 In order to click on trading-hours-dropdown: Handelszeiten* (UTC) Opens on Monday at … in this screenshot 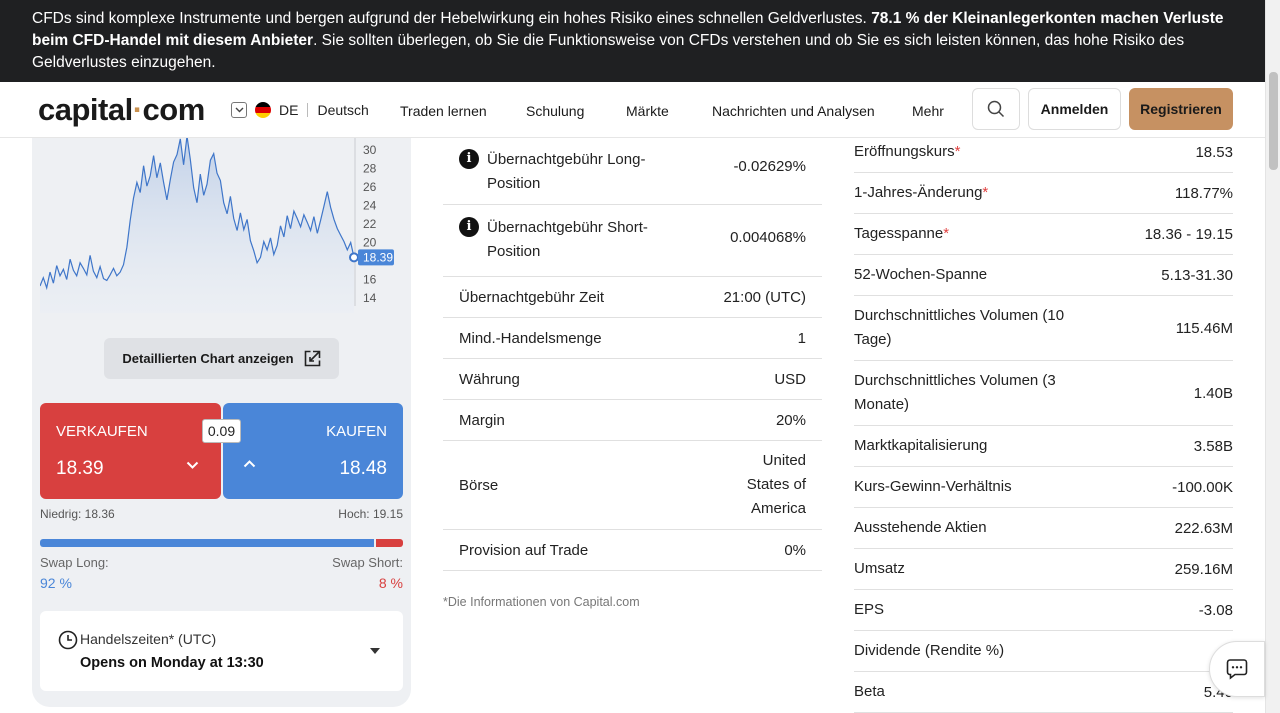, I will do `click(221, 651)`.